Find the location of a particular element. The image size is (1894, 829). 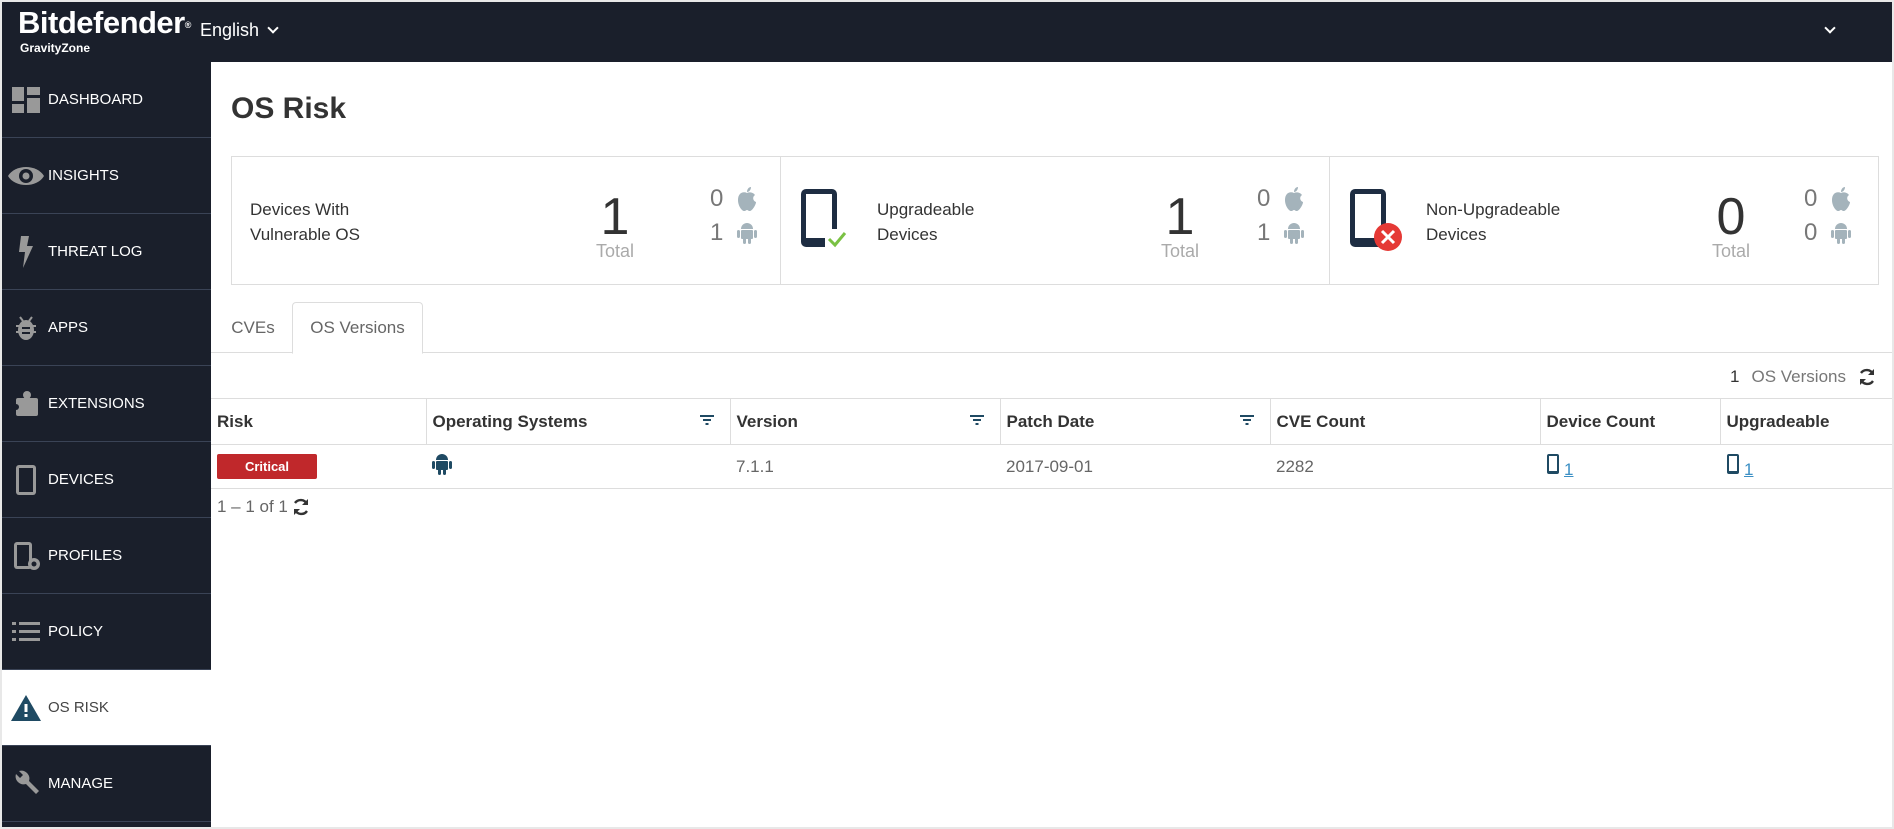

column-header-device-count: Device Count is located at coordinates (1630, 421).